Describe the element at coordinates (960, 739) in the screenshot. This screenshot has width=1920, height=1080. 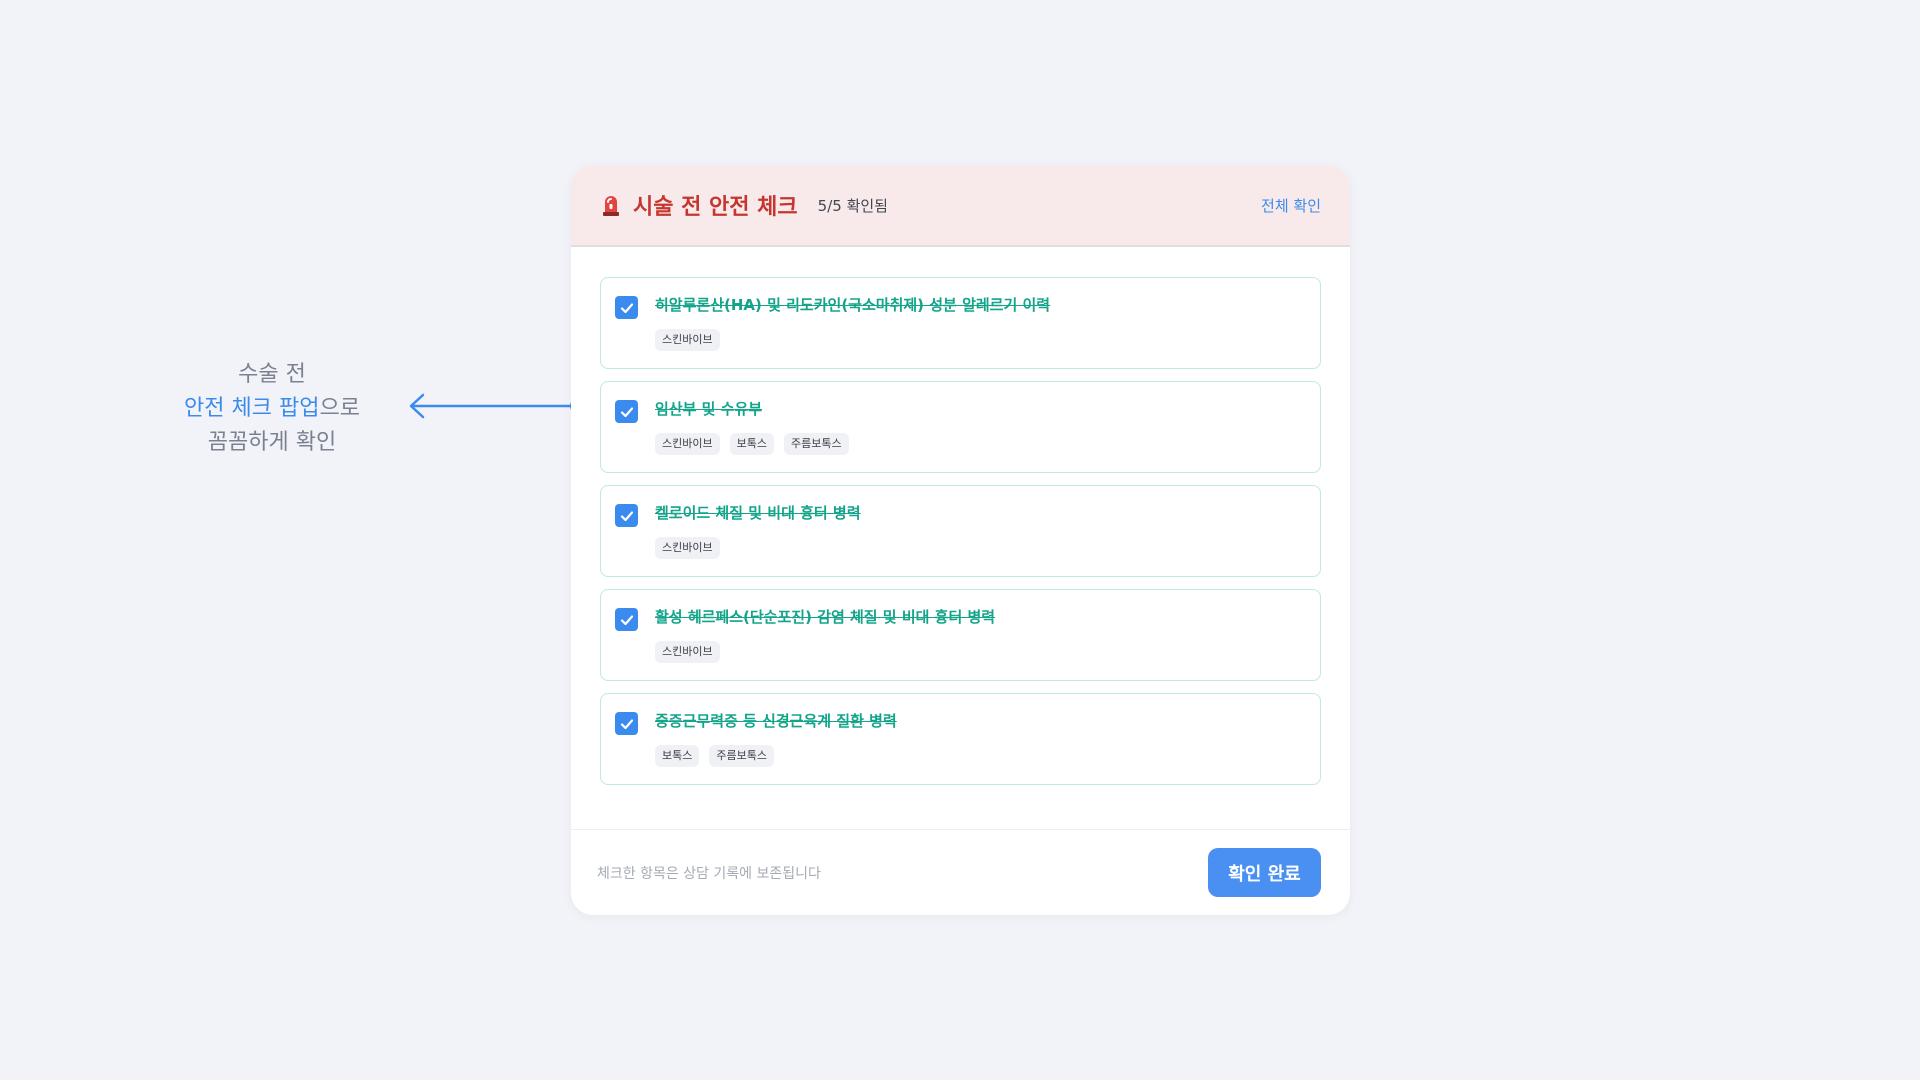
I see `checklist-item: 중증근무력증 등 신경근육계 질환 병력 보톡스 주름보톡스` at that location.